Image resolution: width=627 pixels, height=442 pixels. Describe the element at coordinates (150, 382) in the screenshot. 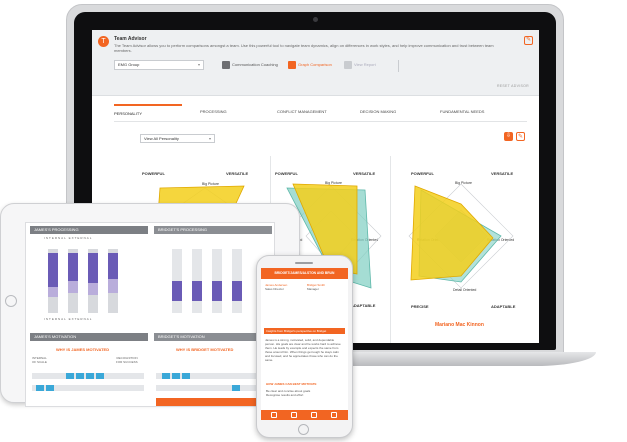

I see `motivation-scales` at that location.